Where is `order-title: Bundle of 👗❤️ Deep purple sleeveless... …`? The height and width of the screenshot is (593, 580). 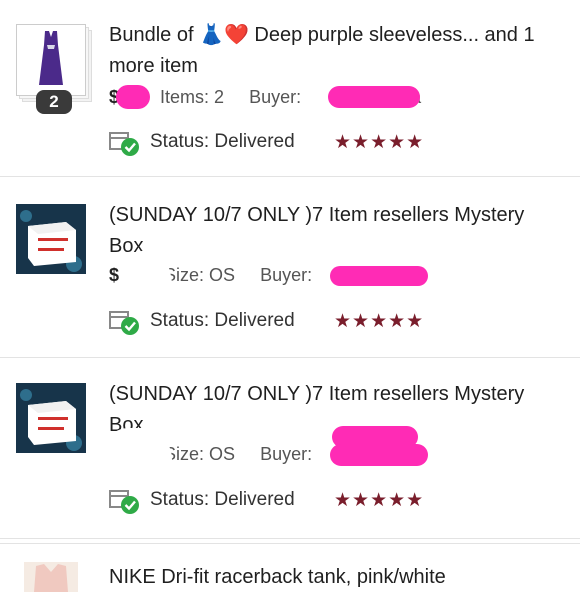
order-title: Bundle of 👗❤️ Deep purple sleeveless... … is located at coordinates (329, 51).